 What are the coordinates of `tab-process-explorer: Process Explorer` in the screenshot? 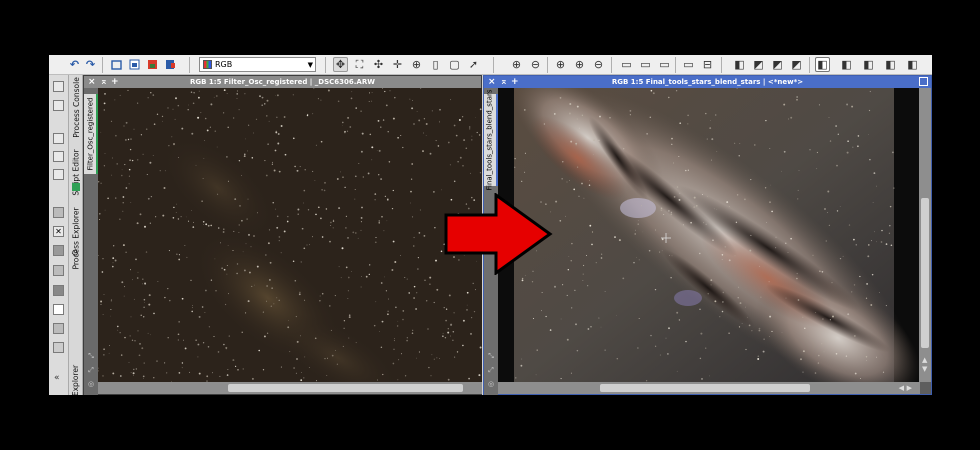 It's located at (76, 238).